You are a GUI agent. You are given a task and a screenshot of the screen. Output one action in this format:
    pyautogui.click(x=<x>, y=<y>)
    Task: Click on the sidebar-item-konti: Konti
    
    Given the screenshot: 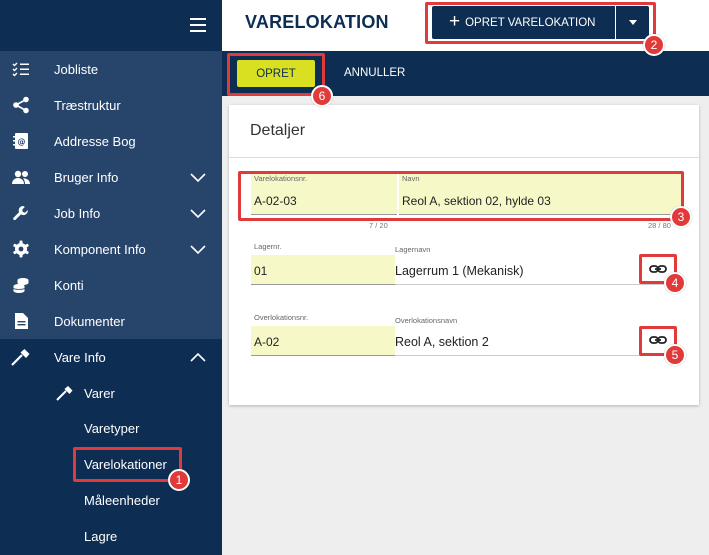 What is the action you would take?
    pyautogui.click(x=111, y=285)
    